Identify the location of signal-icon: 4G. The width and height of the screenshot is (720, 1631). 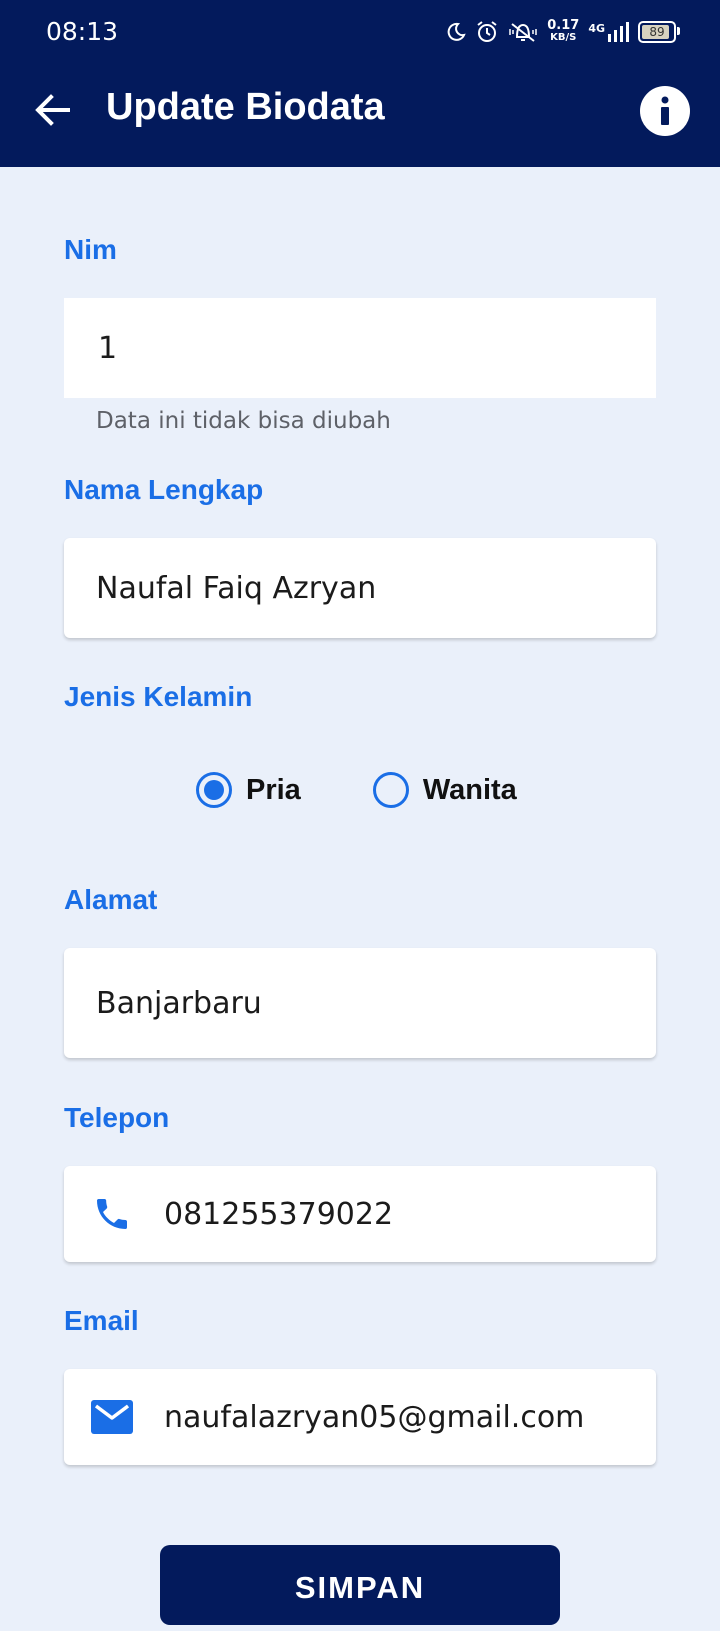
(608, 32).